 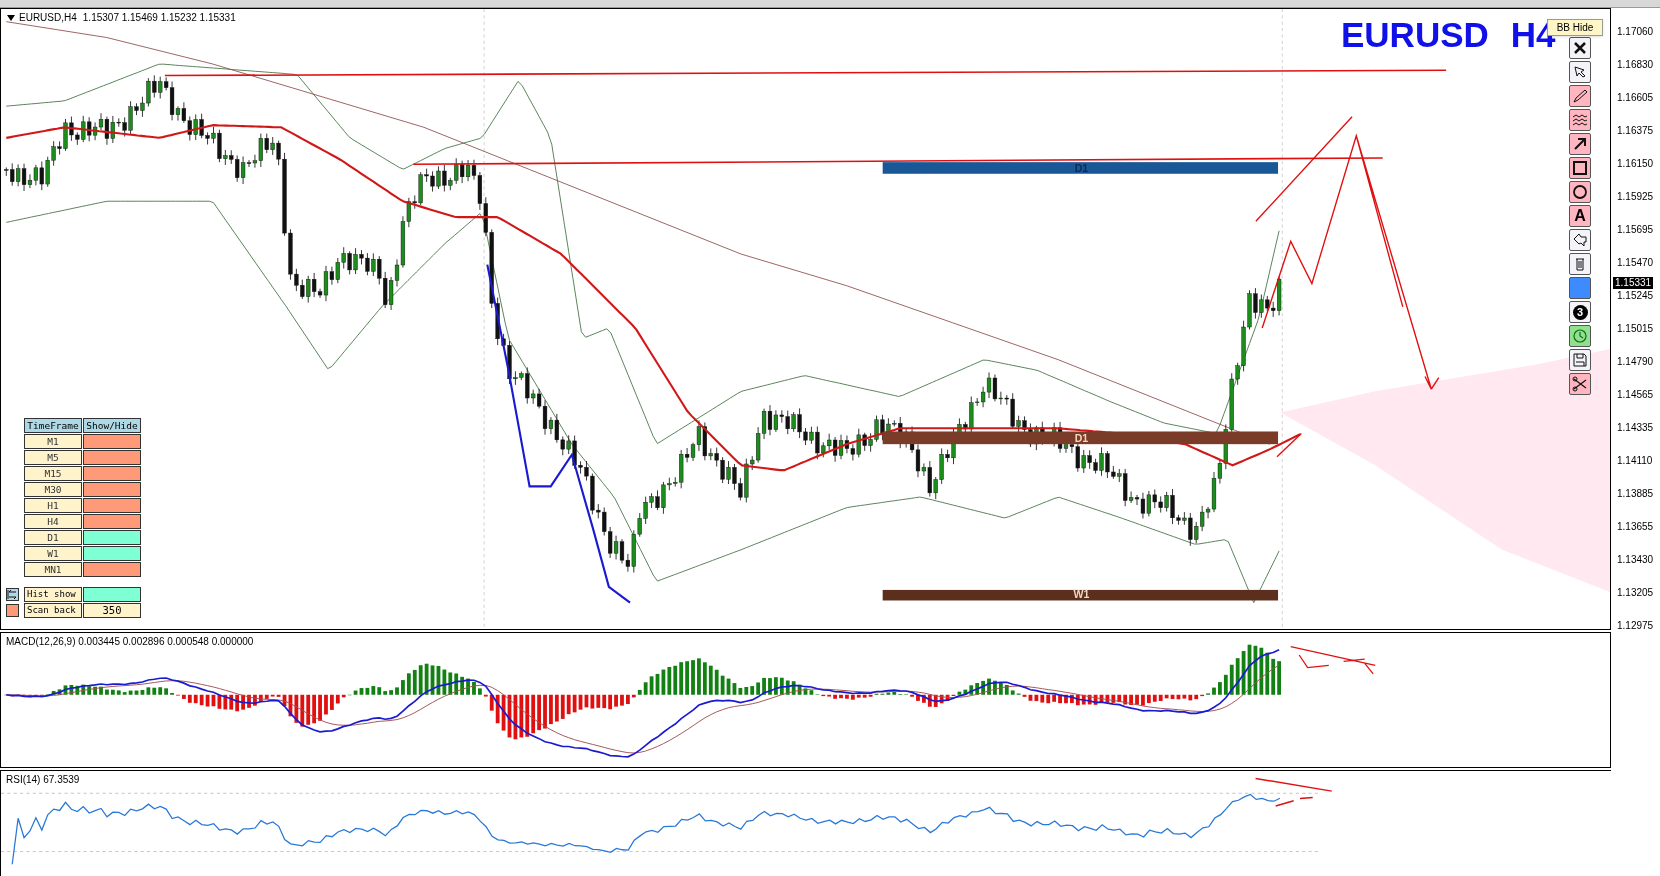 I want to click on timeframe-cell: M5, so click(x=53, y=457).